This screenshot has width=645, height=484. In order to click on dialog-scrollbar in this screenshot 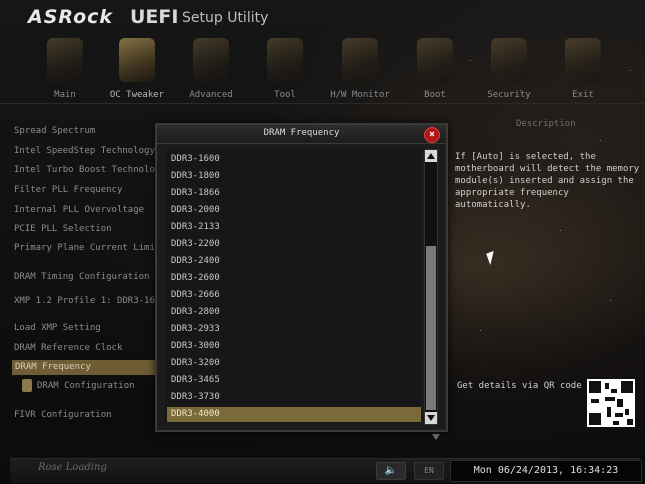, I will do `click(431, 287)`.